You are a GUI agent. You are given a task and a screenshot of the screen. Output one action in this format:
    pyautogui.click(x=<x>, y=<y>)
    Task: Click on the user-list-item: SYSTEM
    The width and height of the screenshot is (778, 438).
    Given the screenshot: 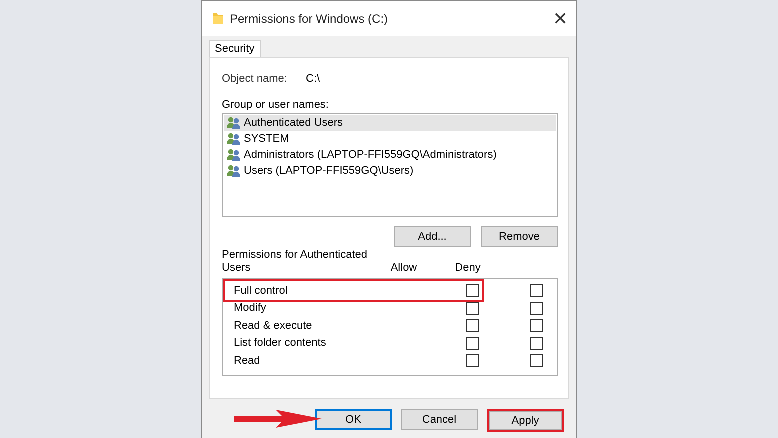 What is the action you would take?
    pyautogui.click(x=390, y=139)
    